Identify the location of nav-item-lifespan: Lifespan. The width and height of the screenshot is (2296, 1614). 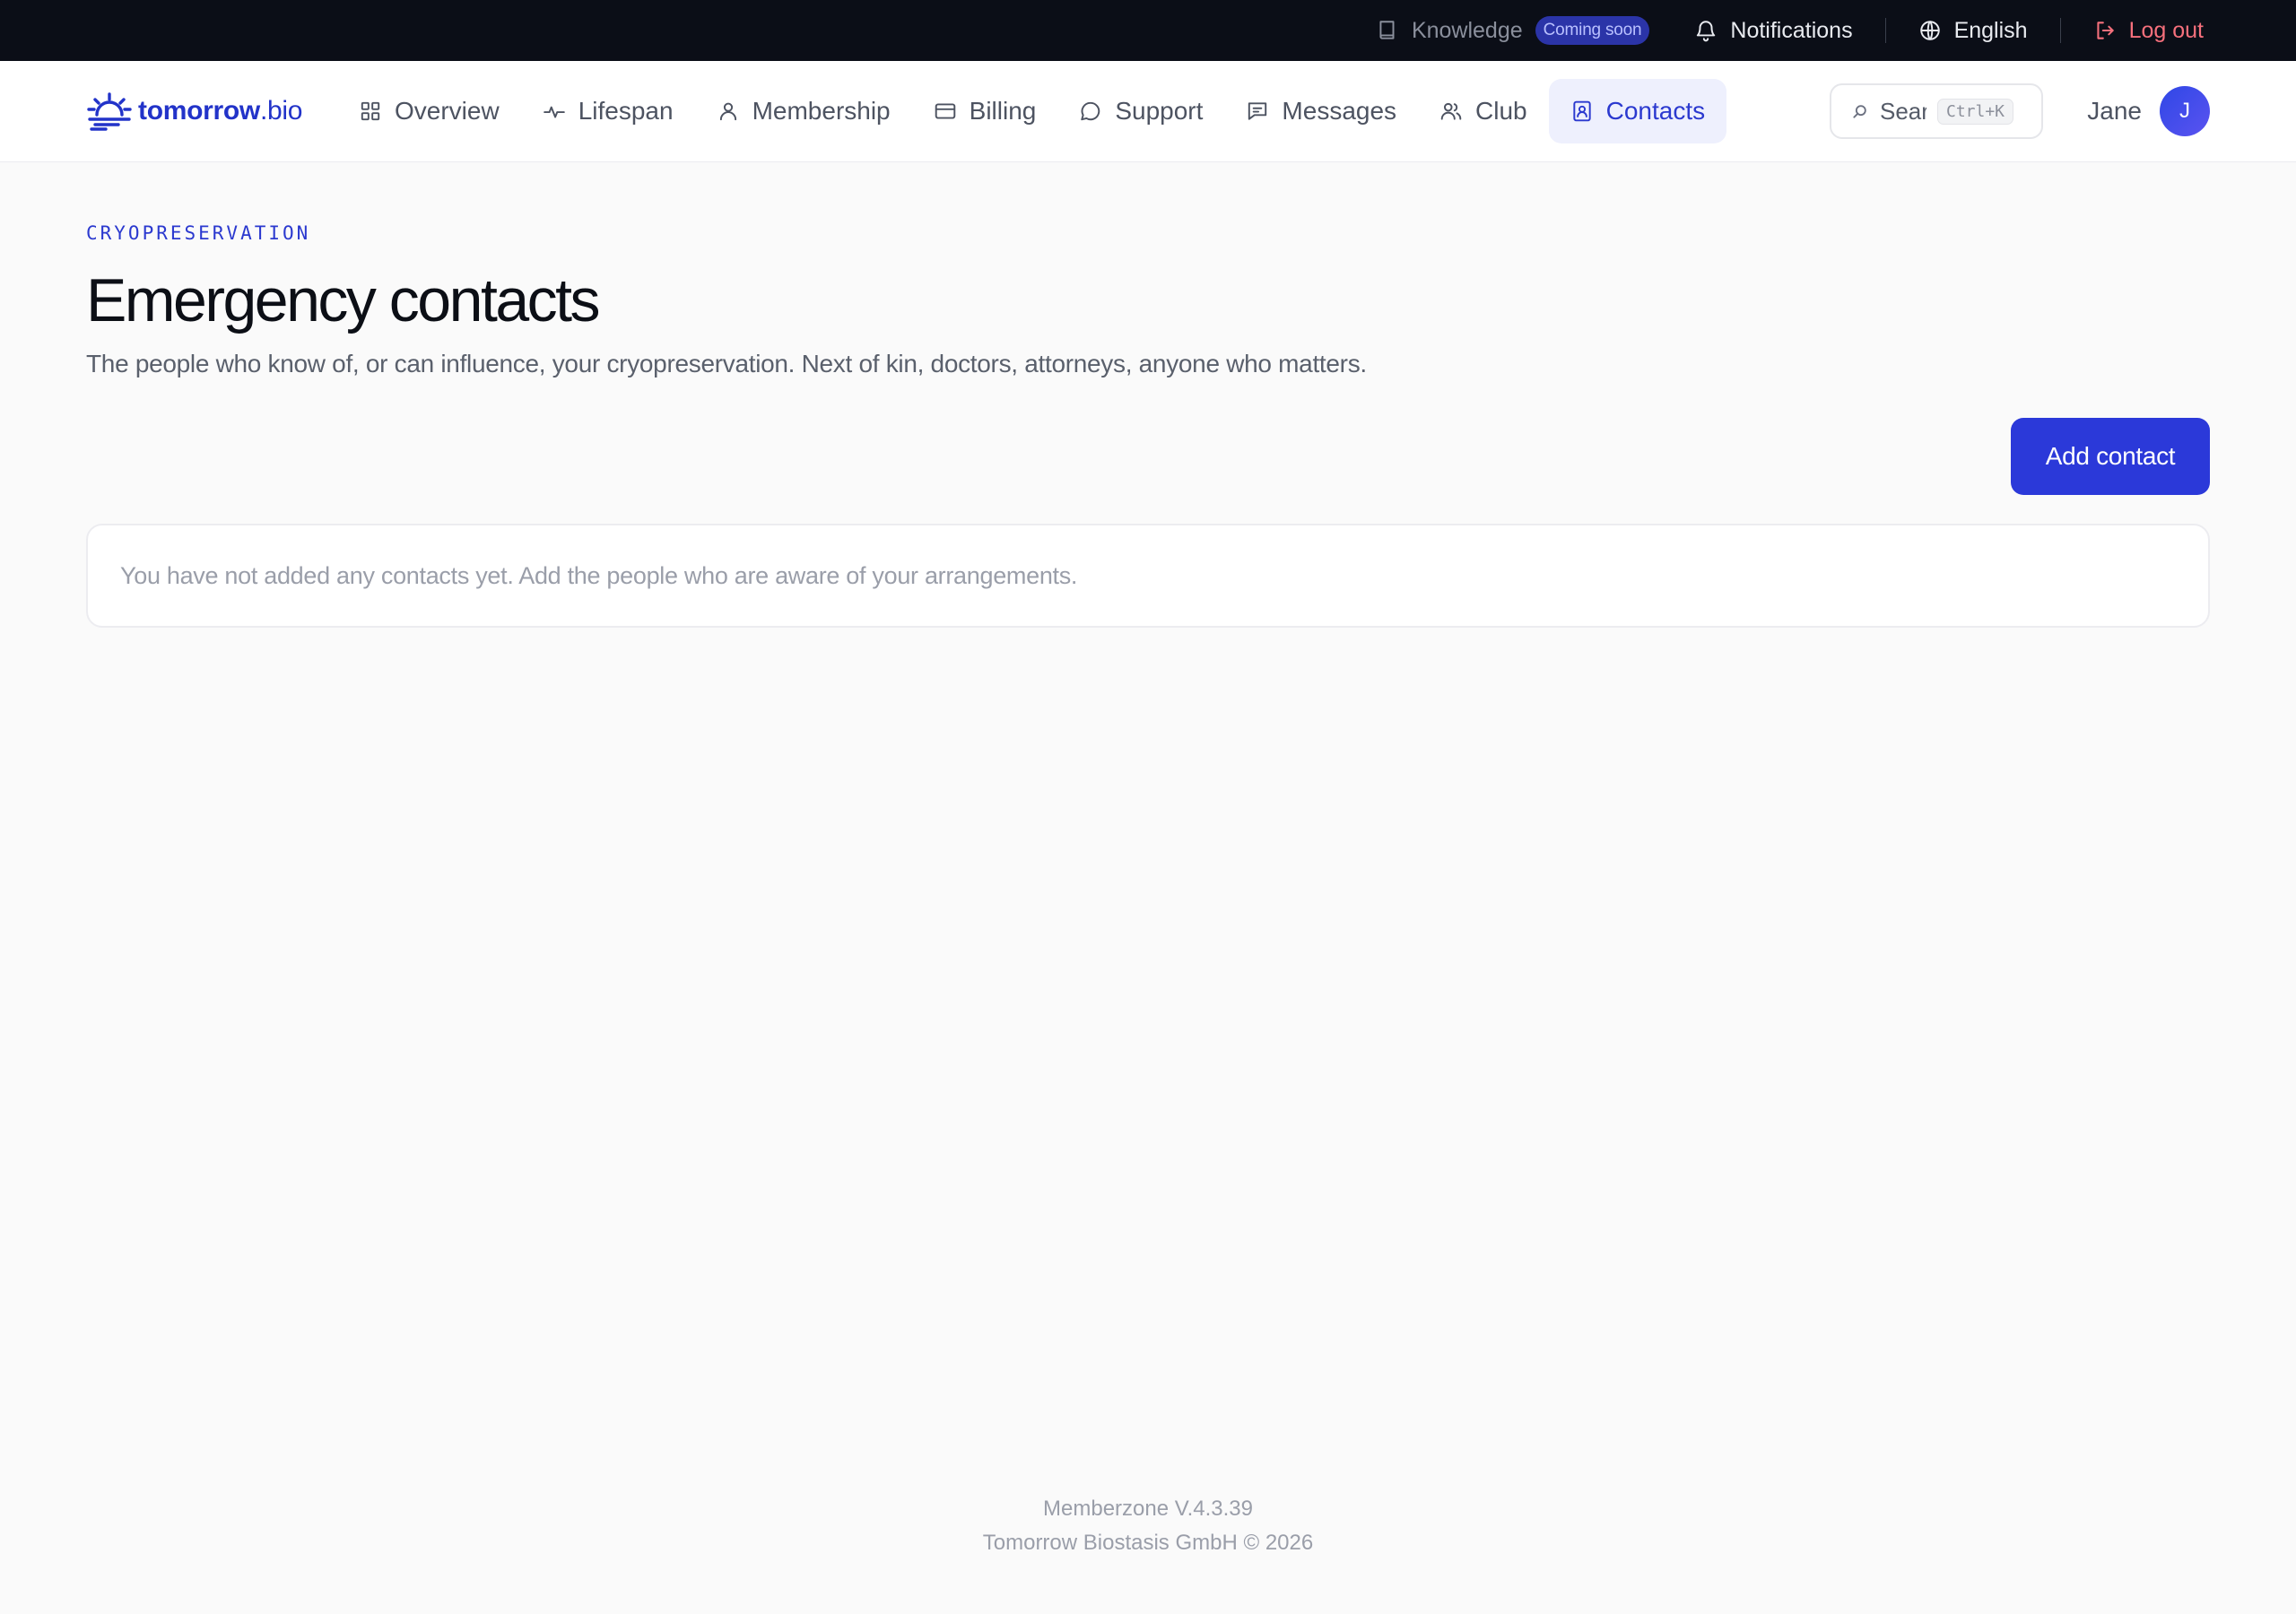
(608, 111).